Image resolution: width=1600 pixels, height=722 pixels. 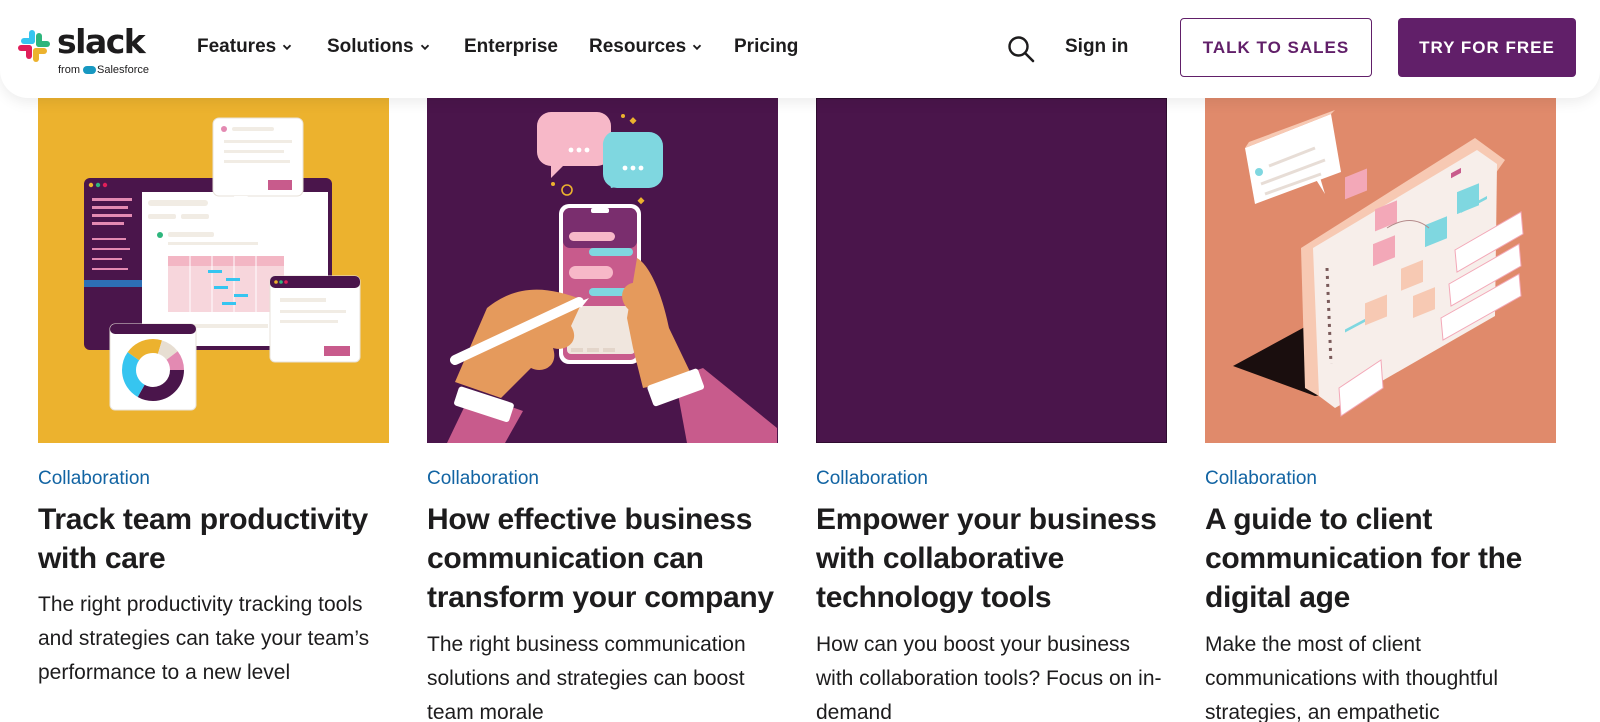 I want to click on slack-hash-logo-icon, so click(x=34, y=46).